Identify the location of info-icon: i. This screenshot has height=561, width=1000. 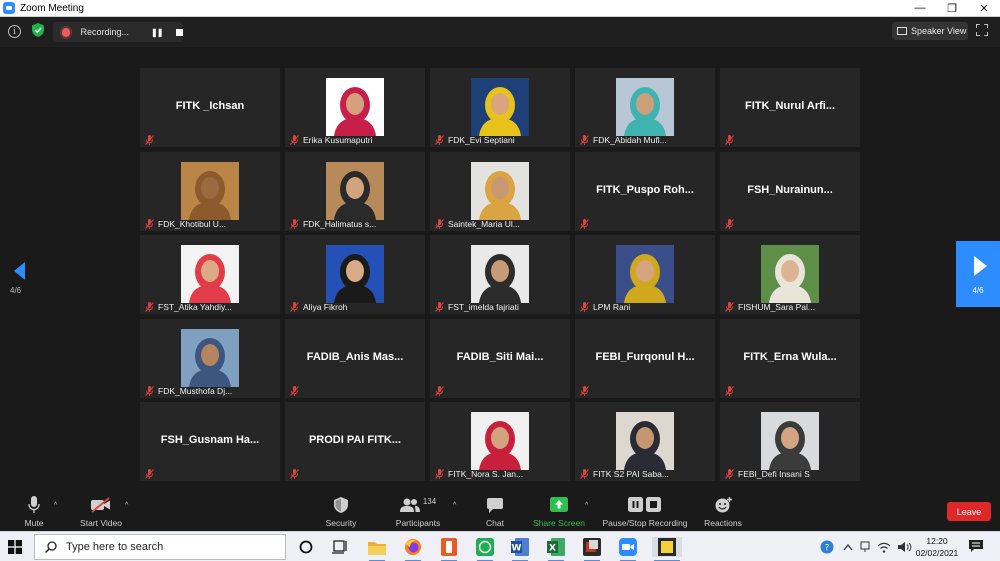
(14, 31).